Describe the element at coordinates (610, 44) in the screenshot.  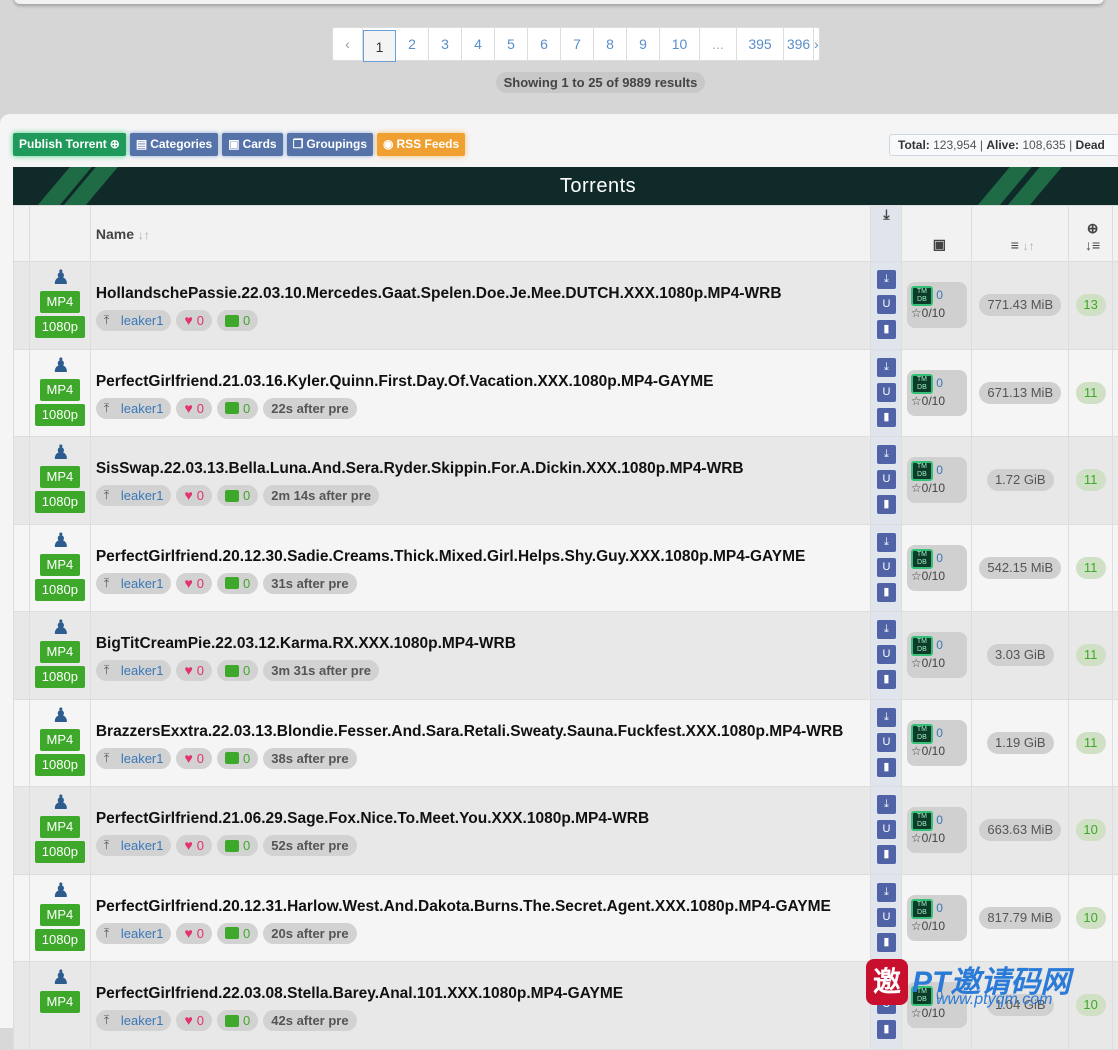
I see `page-button: 8` at that location.